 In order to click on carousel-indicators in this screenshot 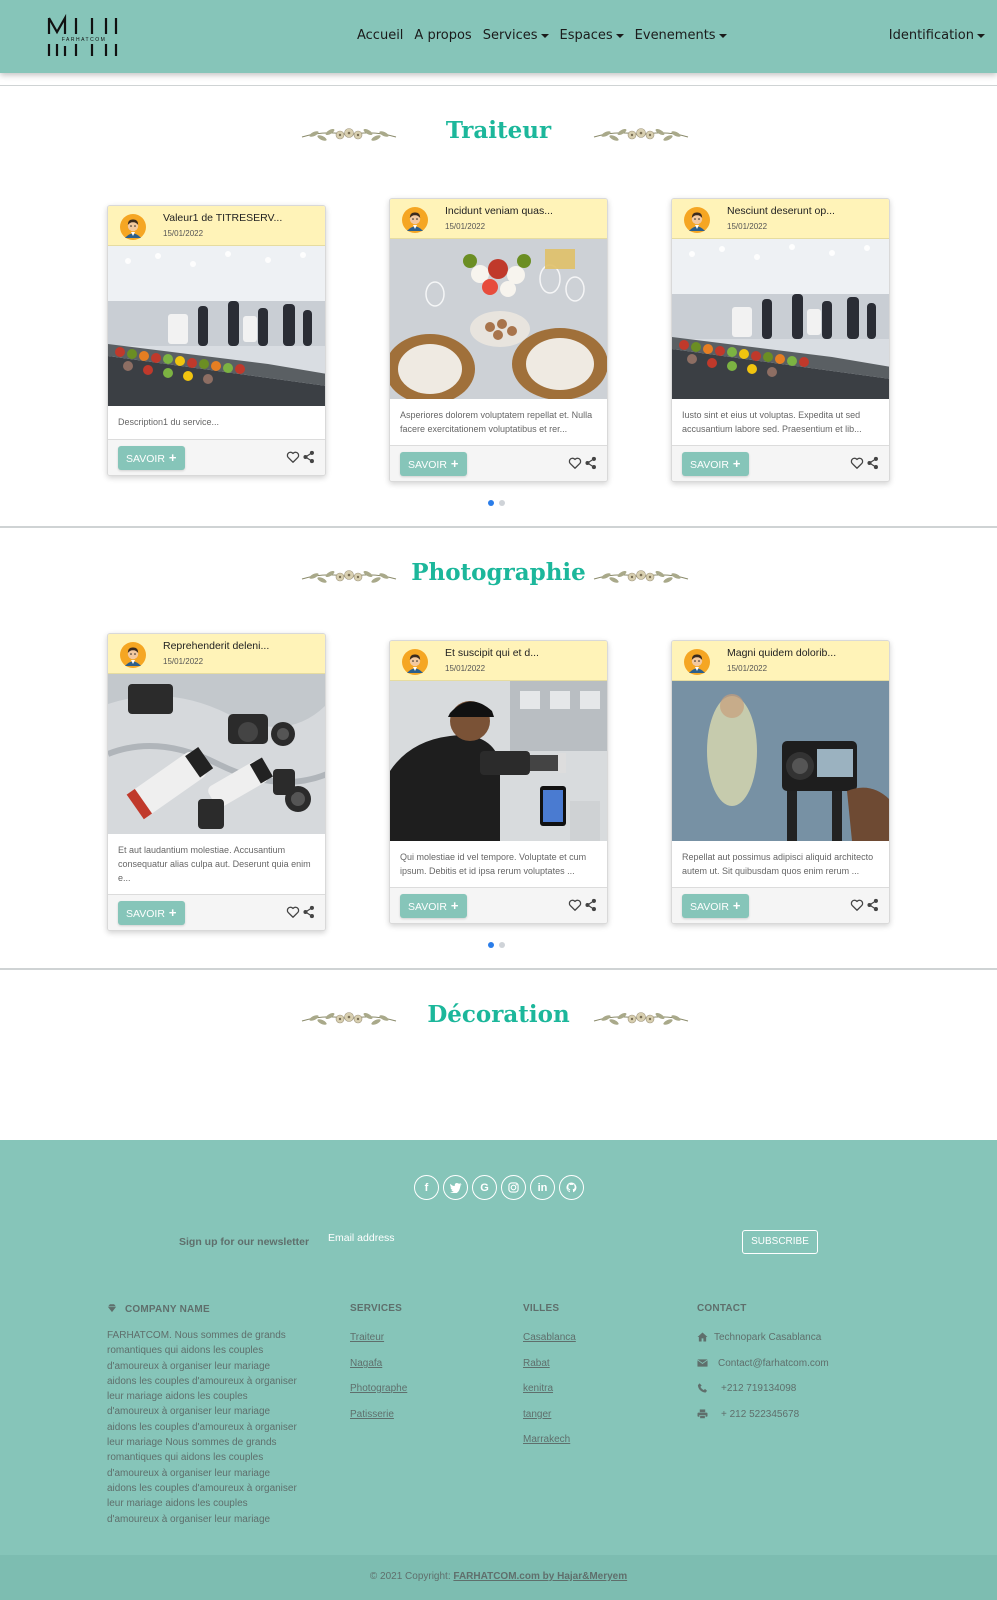, I will do `click(496, 945)`.